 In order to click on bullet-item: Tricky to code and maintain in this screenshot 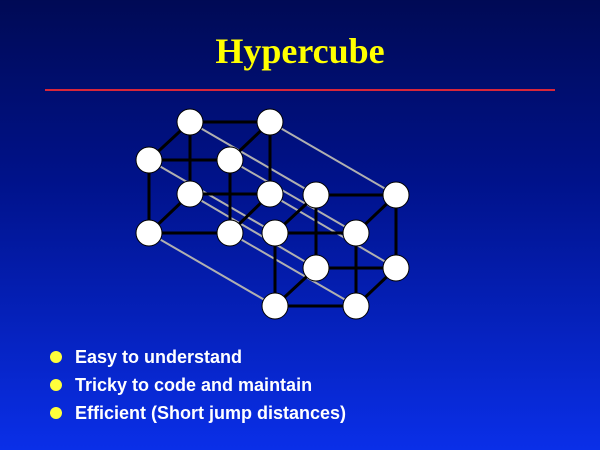, I will do `click(198, 385)`.